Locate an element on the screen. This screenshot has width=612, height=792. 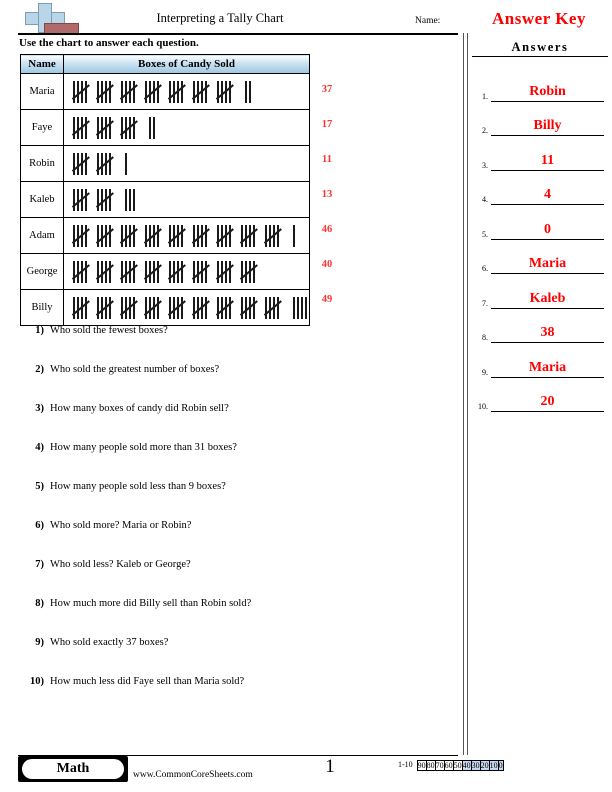
answer-value: Billy is located at coordinates (547, 125).